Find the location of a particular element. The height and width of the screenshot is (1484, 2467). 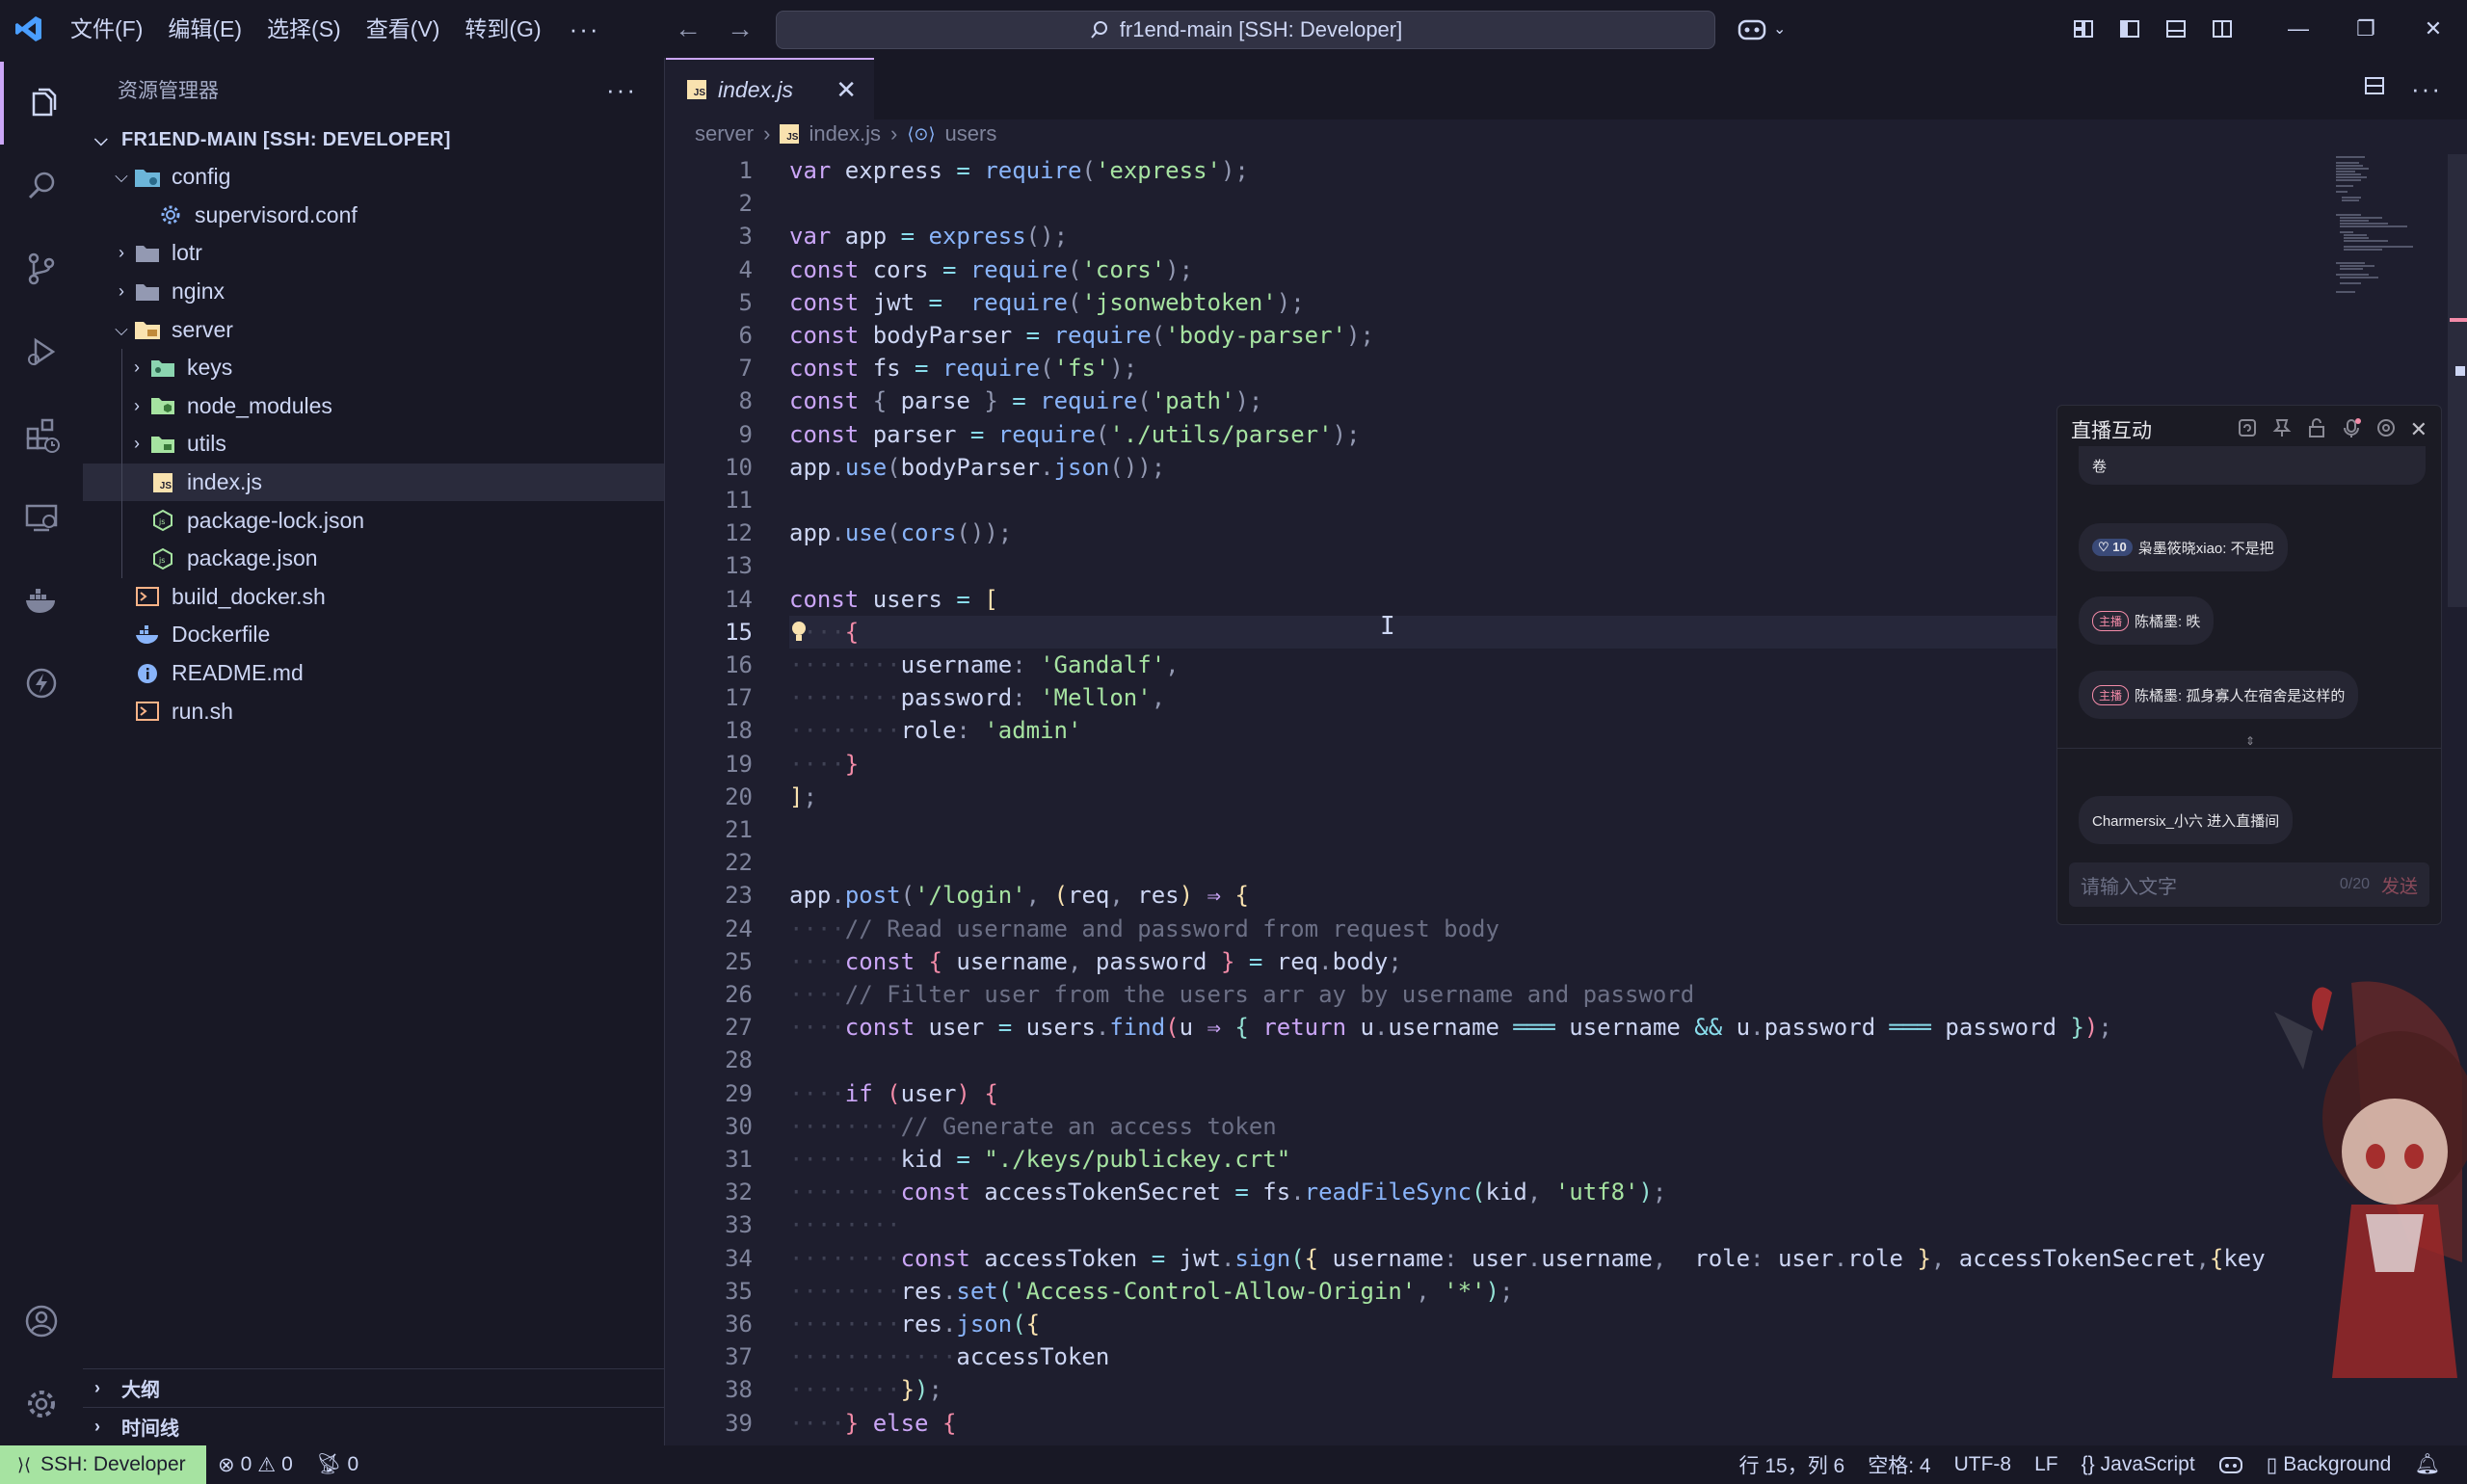

tree-item-config: ⌵ config is located at coordinates (373, 177).